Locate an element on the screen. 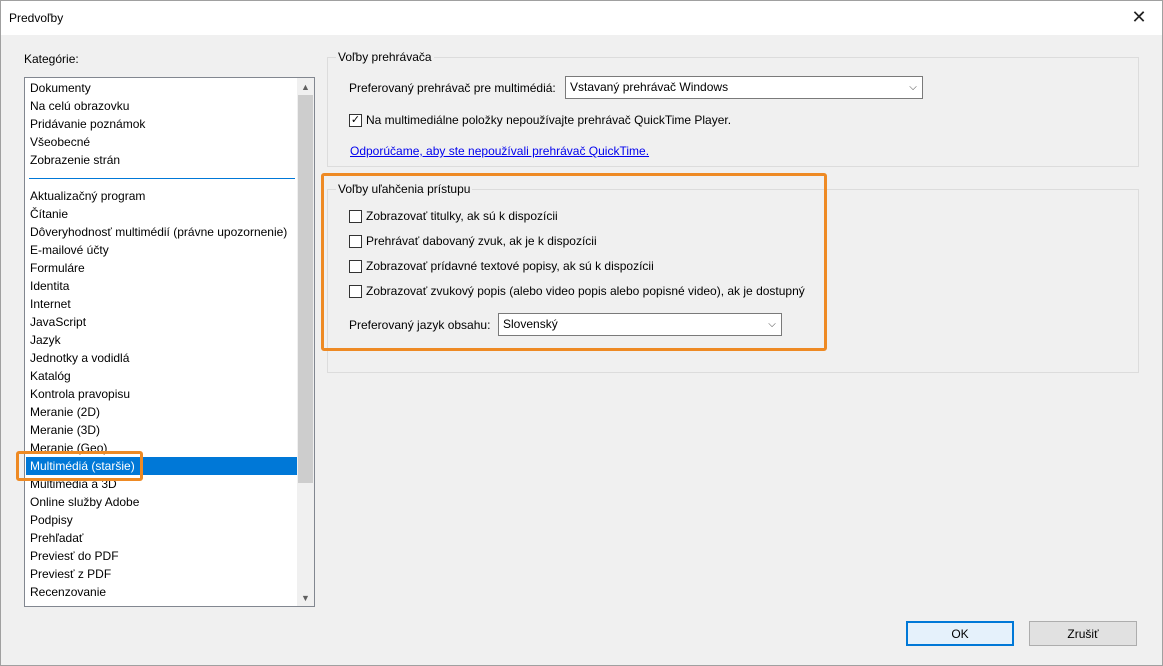  check-icon: ✓ is located at coordinates (355, 119).